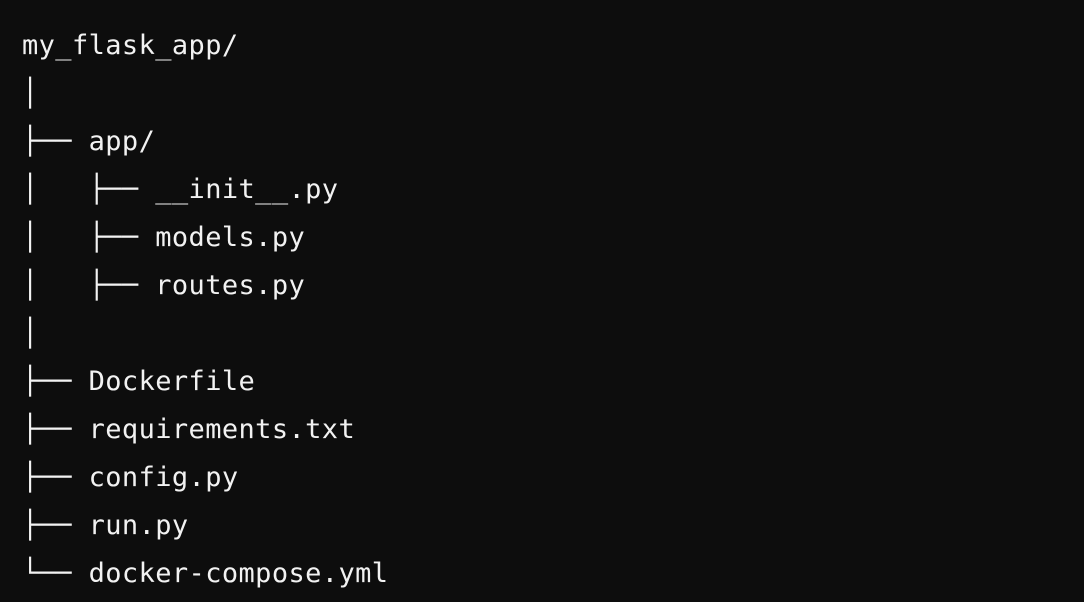 This screenshot has width=1084, height=602. I want to click on tree-file-config: ├── config.py, so click(130, 477).